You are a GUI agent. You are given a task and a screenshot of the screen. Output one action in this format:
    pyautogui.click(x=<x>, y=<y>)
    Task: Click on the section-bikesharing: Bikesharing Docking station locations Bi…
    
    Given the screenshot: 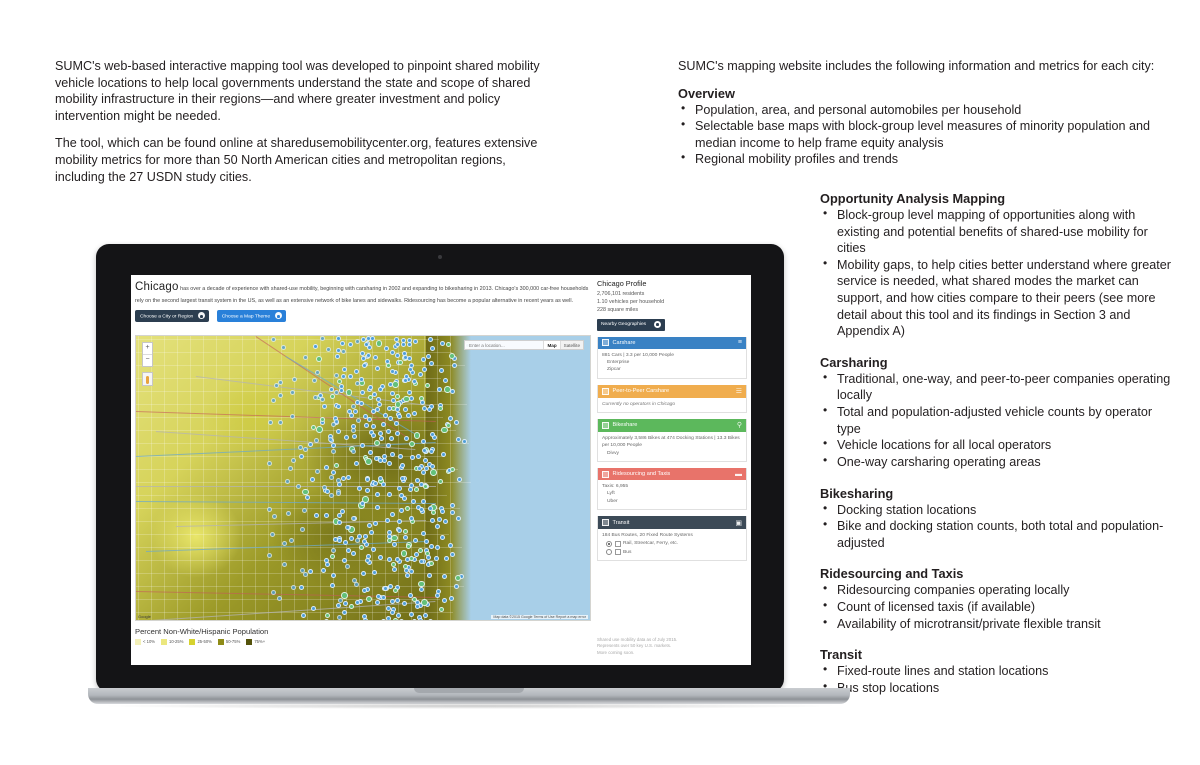 What is the action you would take?
    pyautogui.click(x=996, y=519)
    